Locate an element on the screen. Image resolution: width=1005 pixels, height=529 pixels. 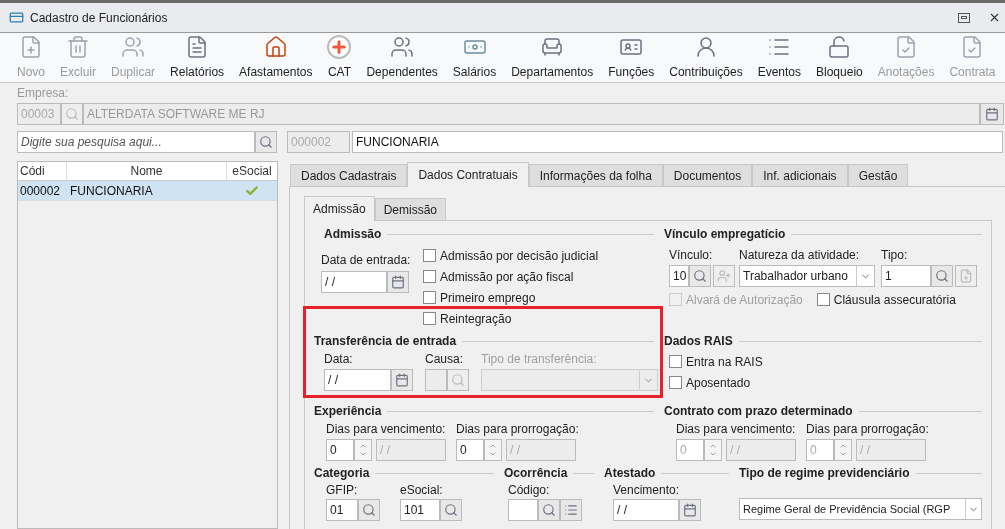
toolbar-button: Eventos is located at coordinates (779, 57).